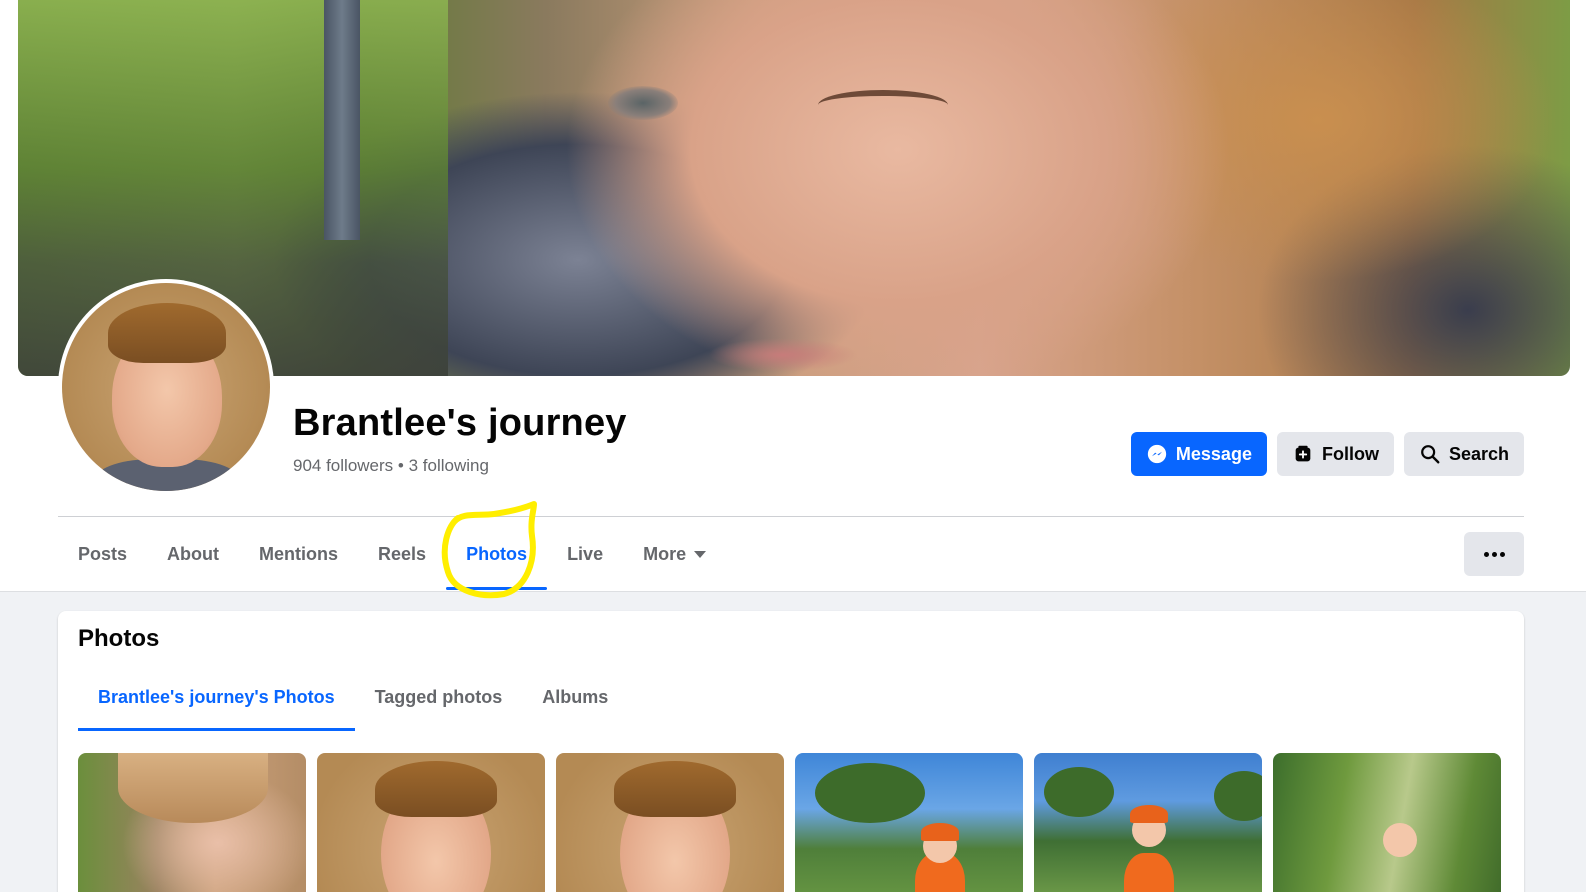 The image size is (1586, 892). I want to click on message-button: Message, so click(1198, 454).